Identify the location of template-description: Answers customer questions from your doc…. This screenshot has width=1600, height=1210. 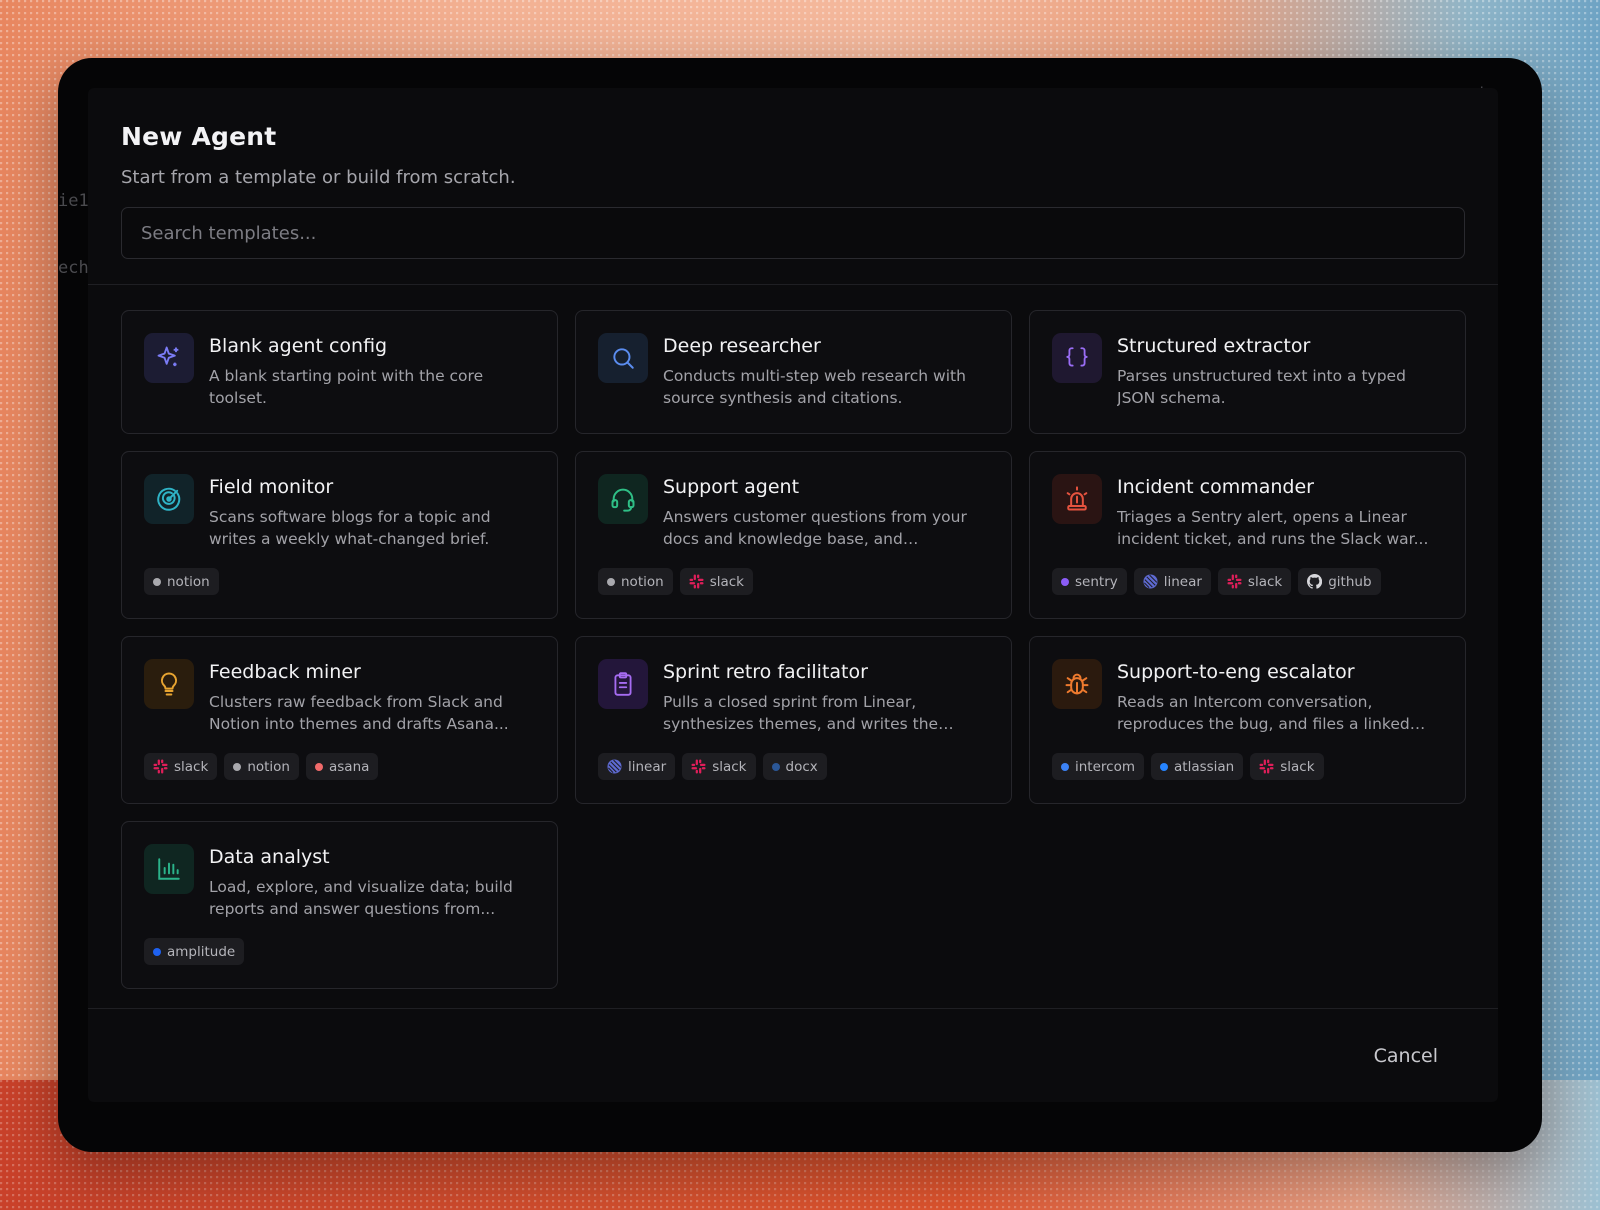
(815, 528).